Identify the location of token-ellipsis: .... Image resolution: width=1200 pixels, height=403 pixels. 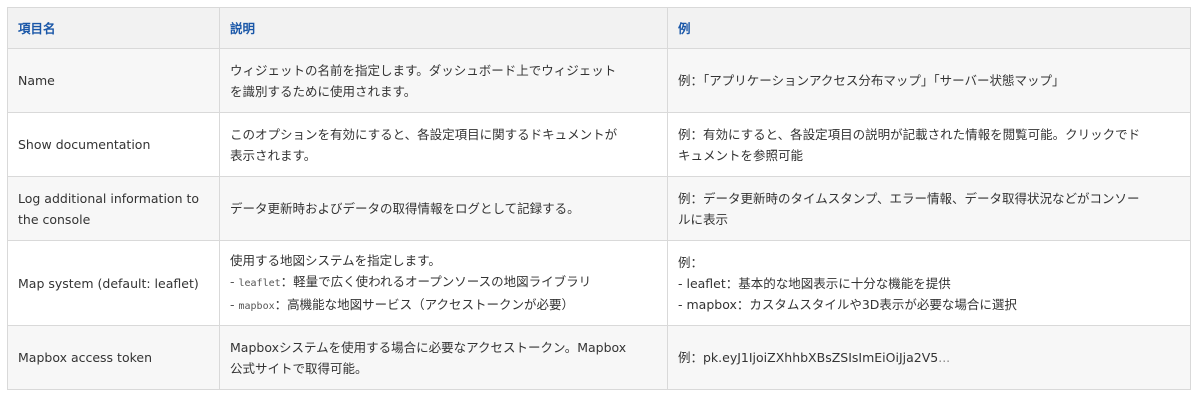
(944, 357).